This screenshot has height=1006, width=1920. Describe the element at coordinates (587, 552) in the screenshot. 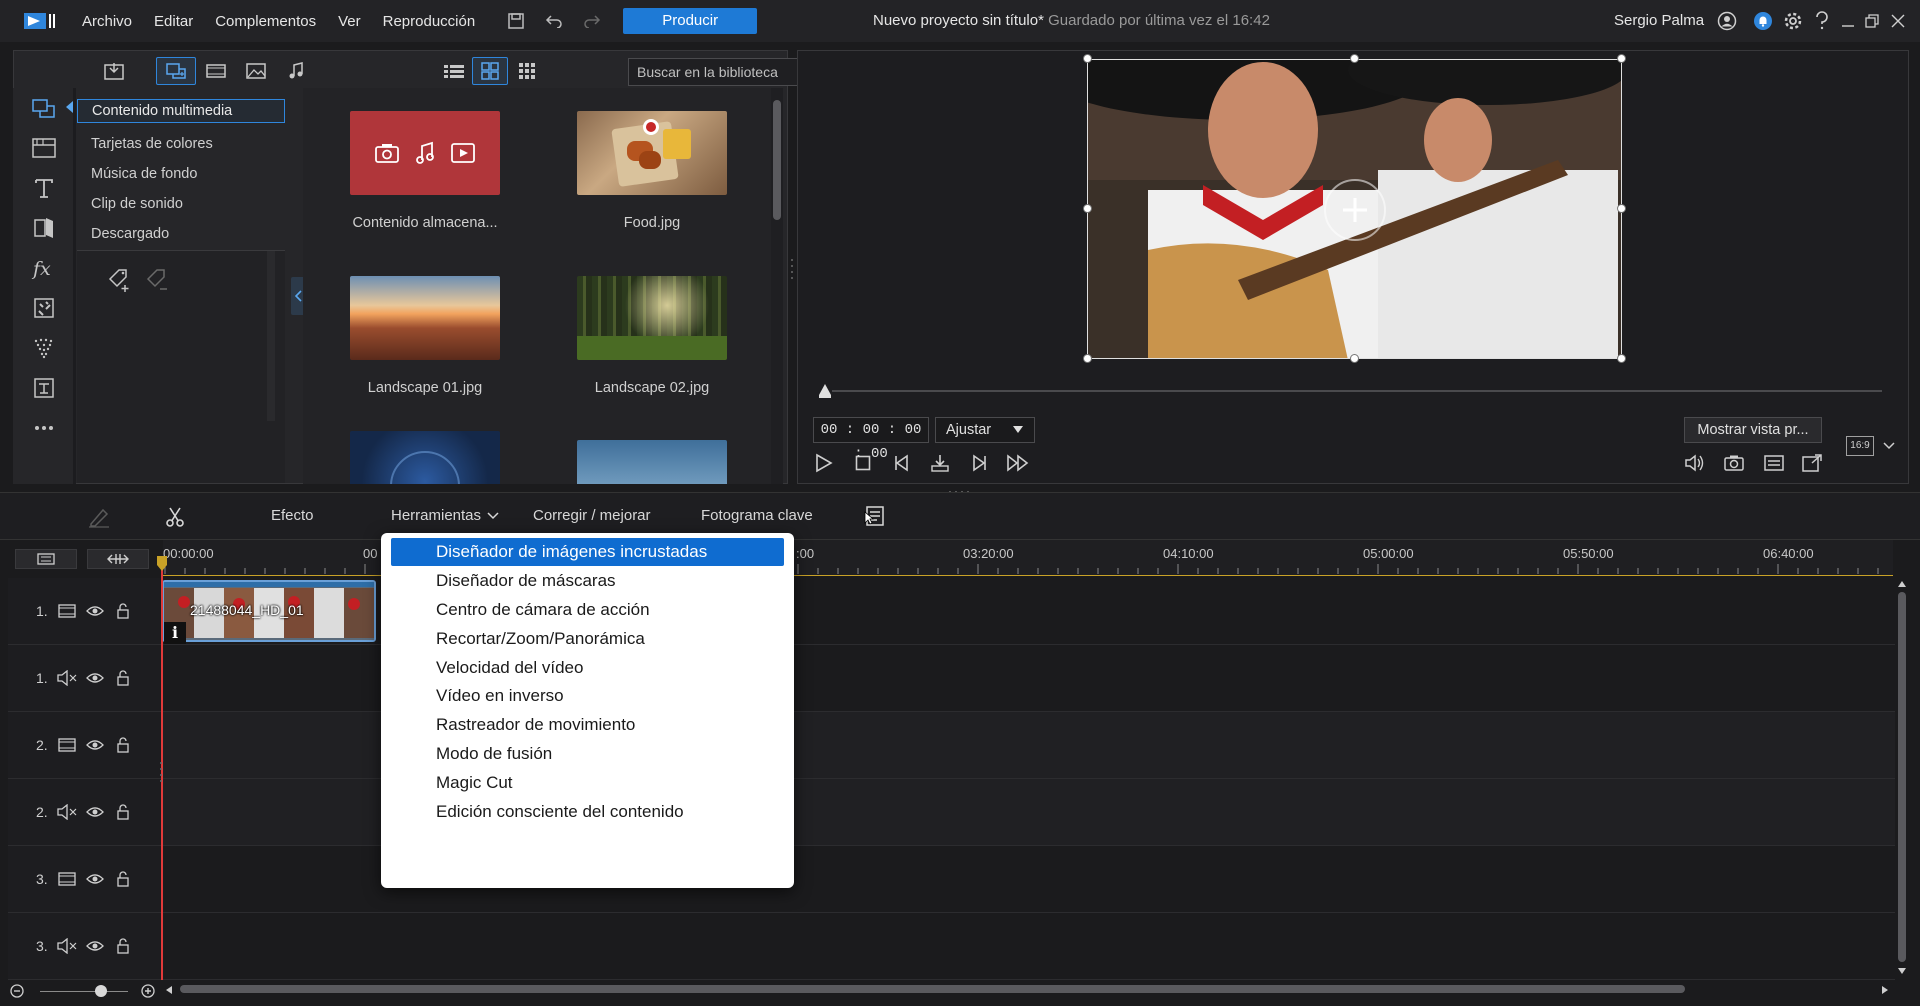

I see `menu-item-pip-designer: Diseñador de imágenes incrustadas` at that location.